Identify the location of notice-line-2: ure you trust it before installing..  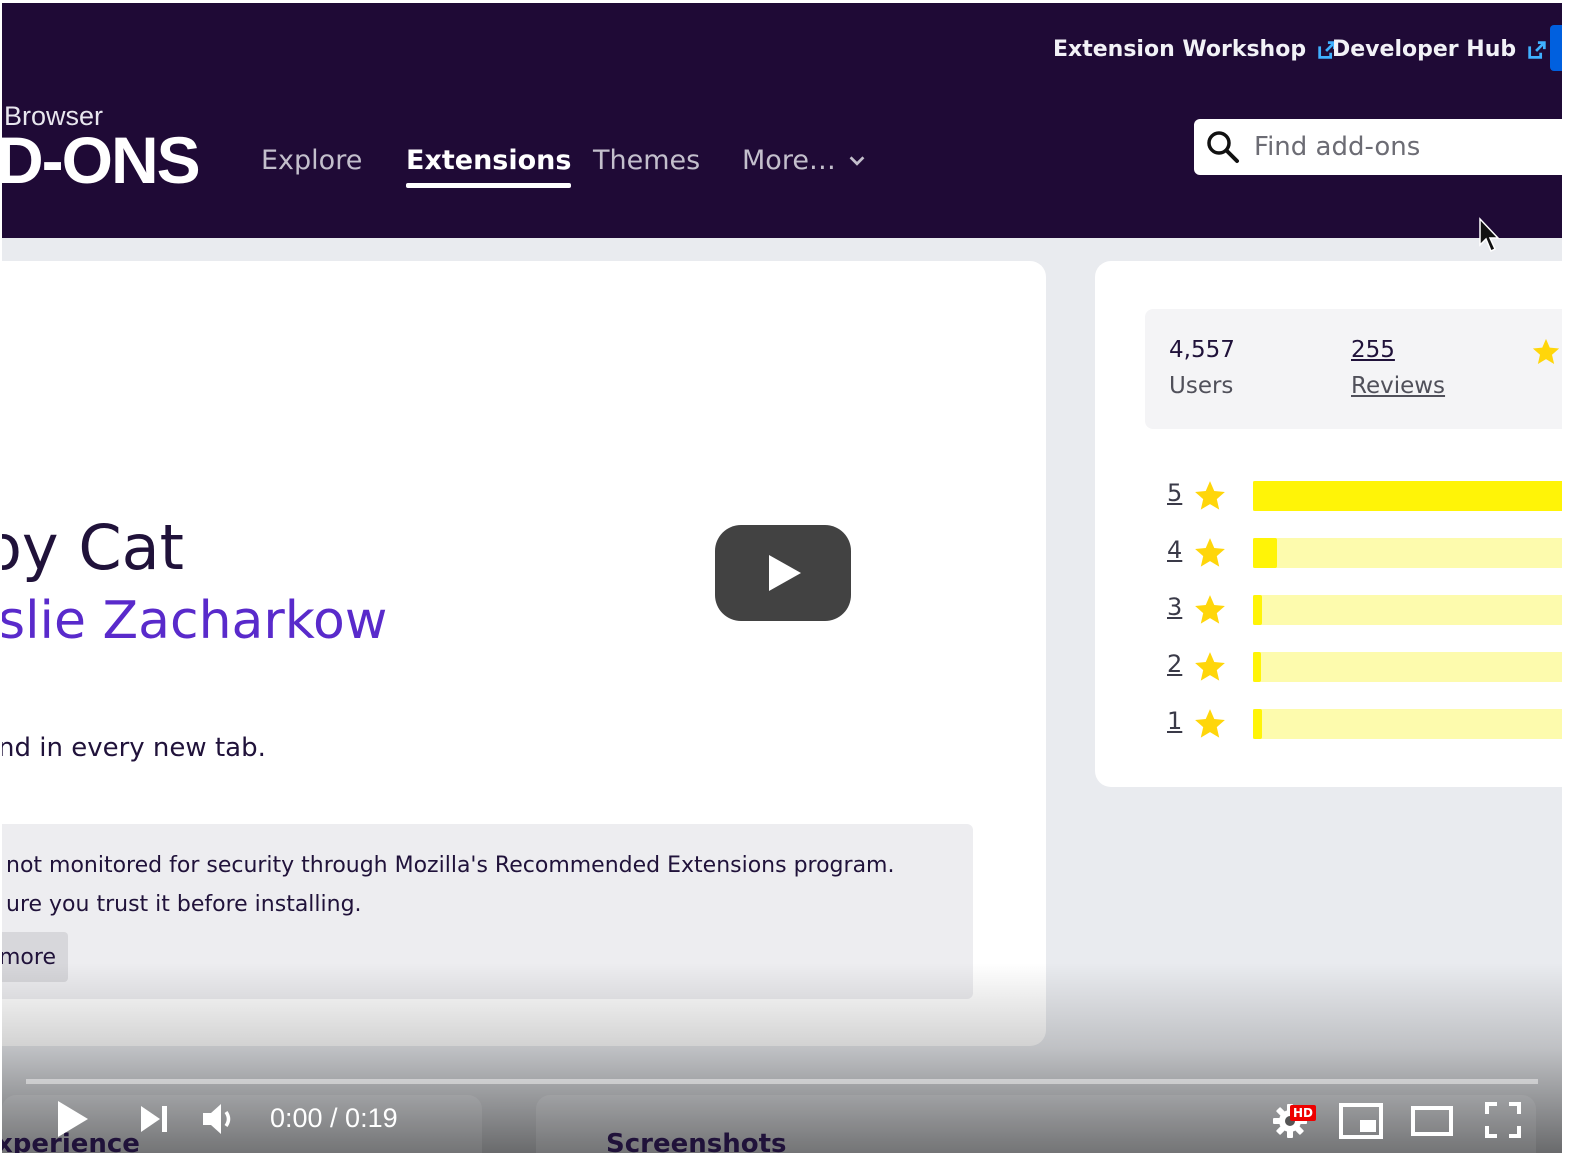
(184, 904).